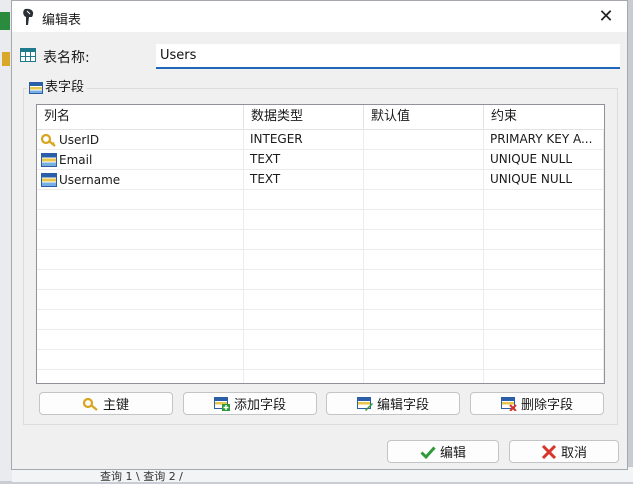 This screenshot has height=484, width=633. Describe the element at coordinates (364, 403) in the screenshot. I see `edit-field-icon` at that location.